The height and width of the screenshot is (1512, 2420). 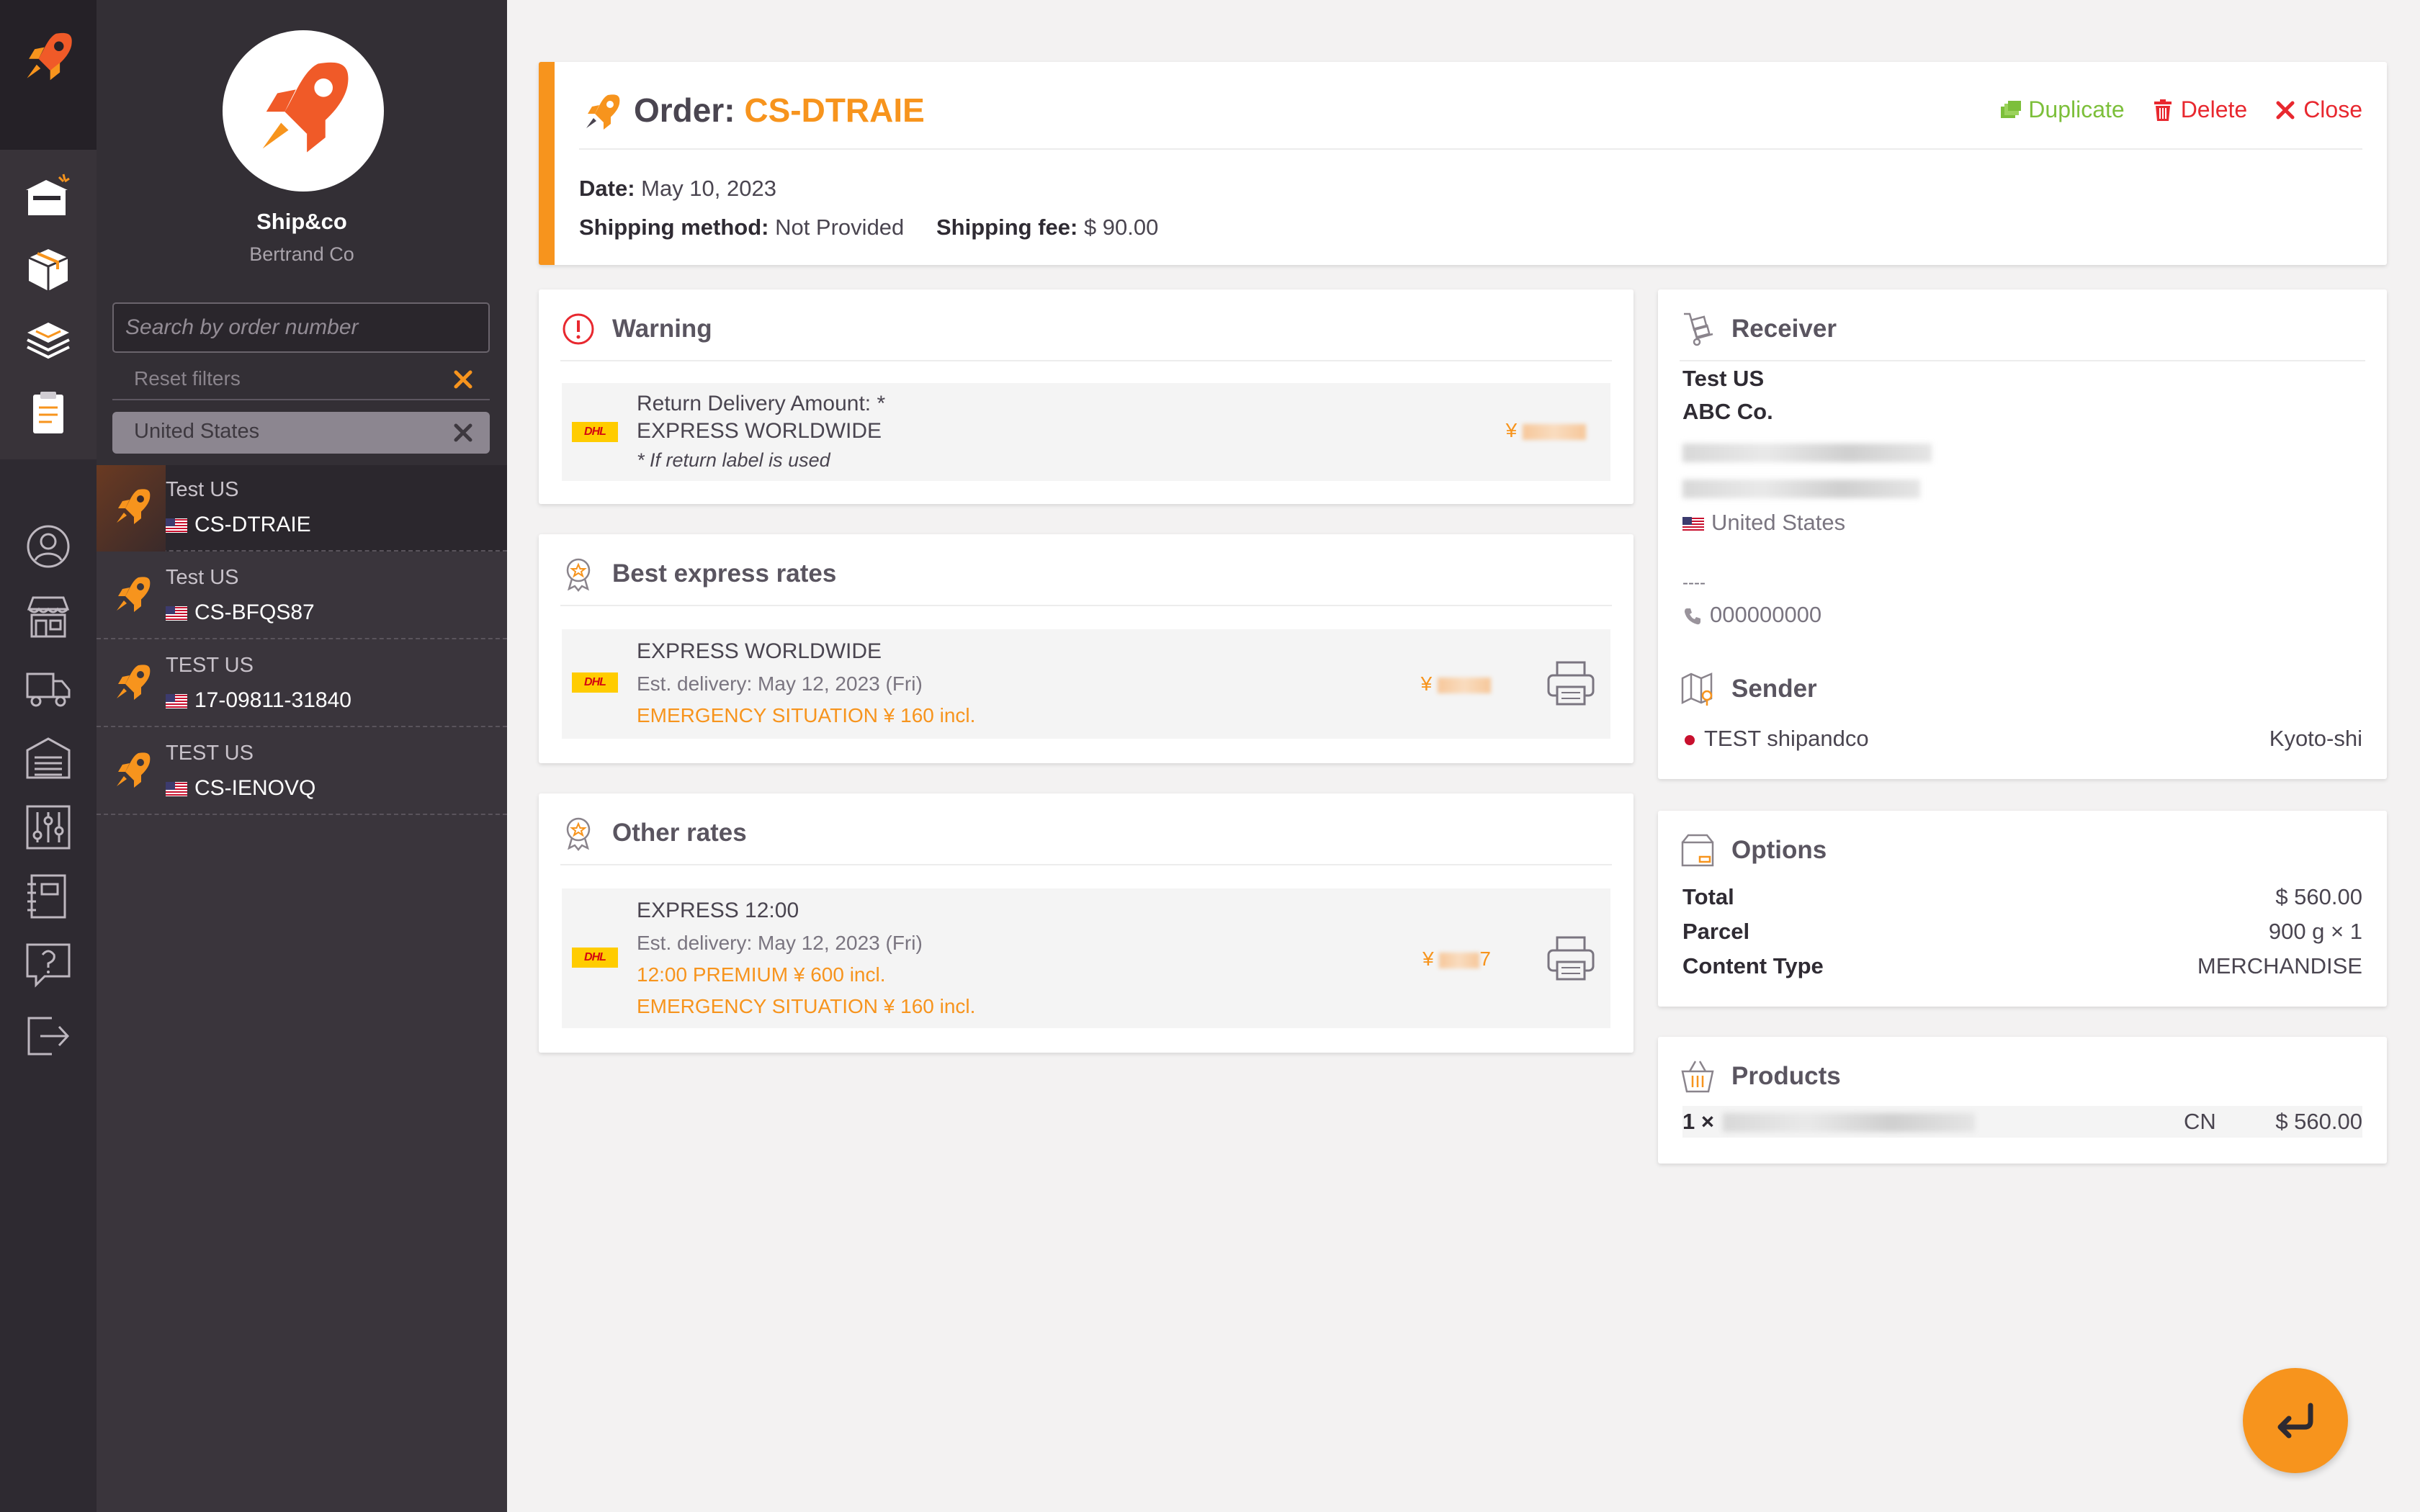 I want to click on return-arrow-icon, so click(x=2295, y=1421).